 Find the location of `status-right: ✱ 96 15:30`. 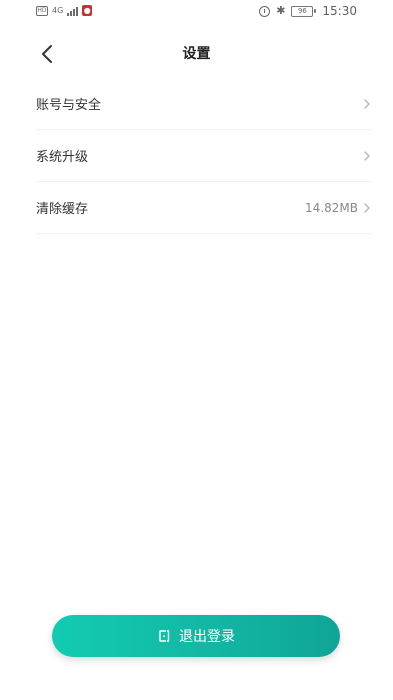

status-right: ✱ 96 15:30 is located at coordinates (308, 11).